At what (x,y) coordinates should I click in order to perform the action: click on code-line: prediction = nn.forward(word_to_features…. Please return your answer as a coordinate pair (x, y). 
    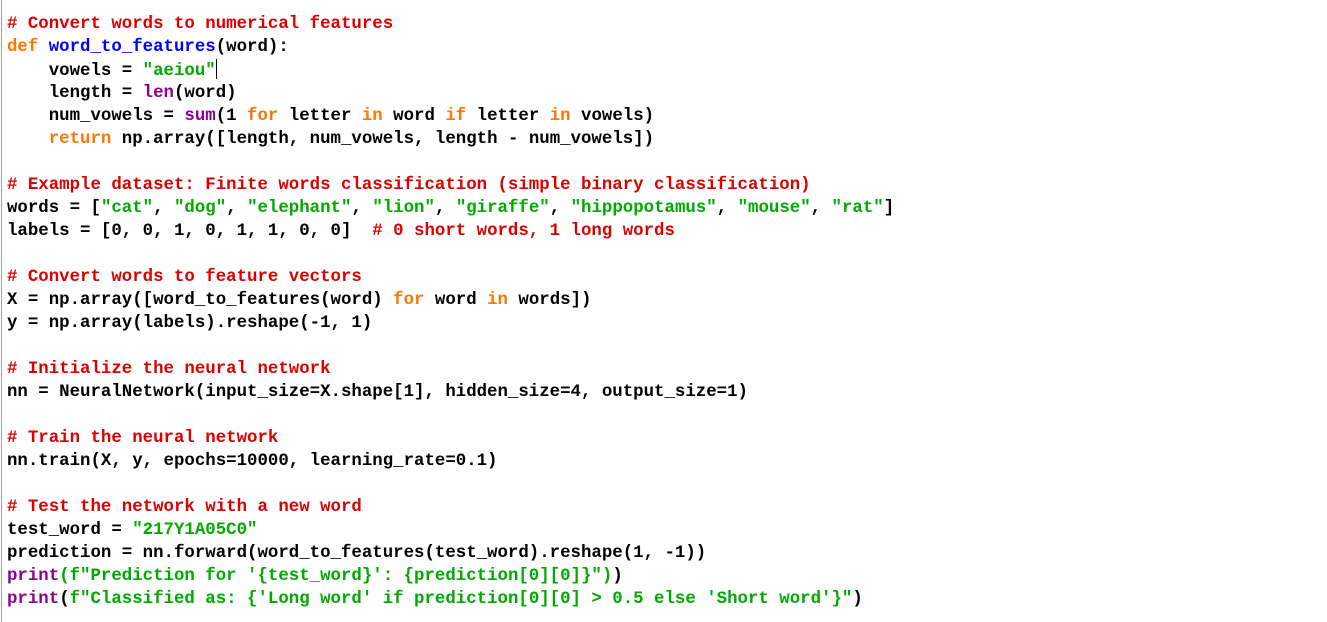
    Looking at the image, I should click on (450, 553).